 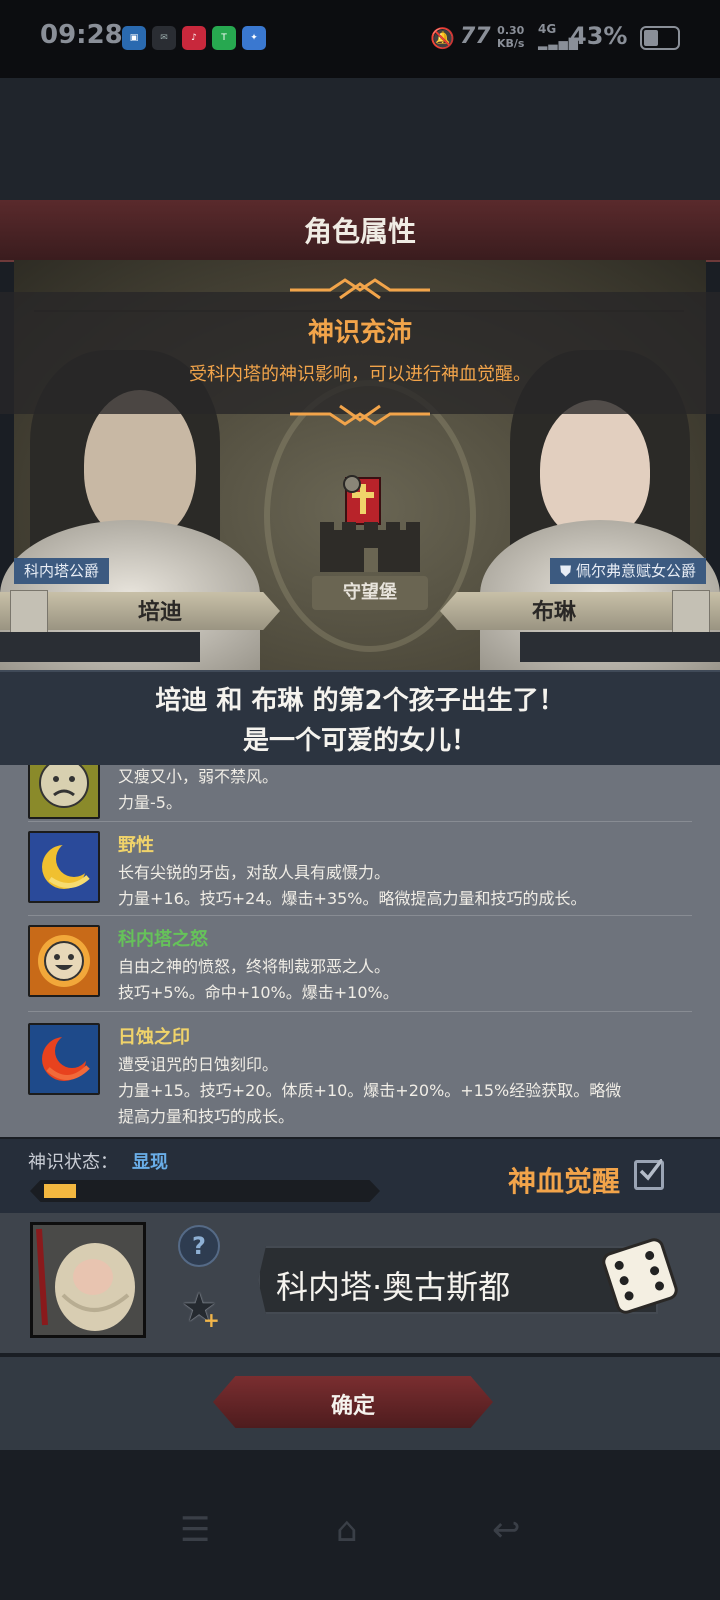 I want to click on trait-desc: 又瘦又小，弱不禁风。, so click(x=198, y=776).